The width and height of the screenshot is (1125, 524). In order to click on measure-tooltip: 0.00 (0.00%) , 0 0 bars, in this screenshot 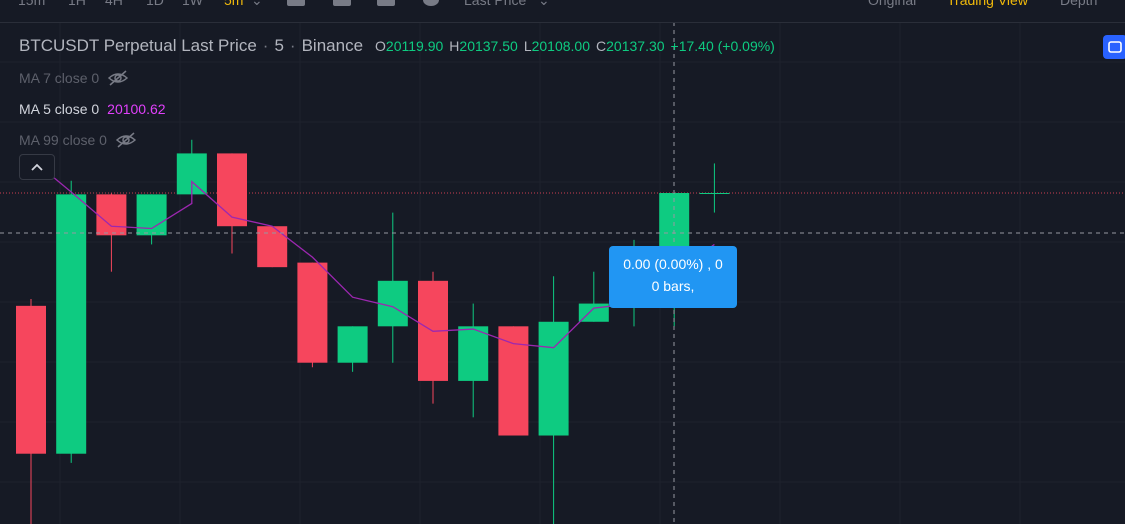, I will do `click(673, 277)`.